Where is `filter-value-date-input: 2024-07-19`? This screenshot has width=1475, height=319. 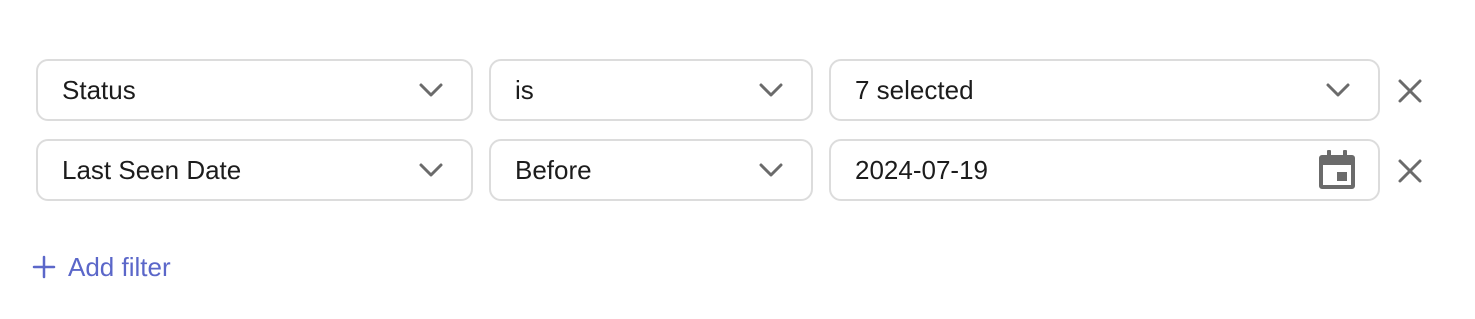 filter-value-date-input: 2024-07-19 is located at coordinates (1104, 170).